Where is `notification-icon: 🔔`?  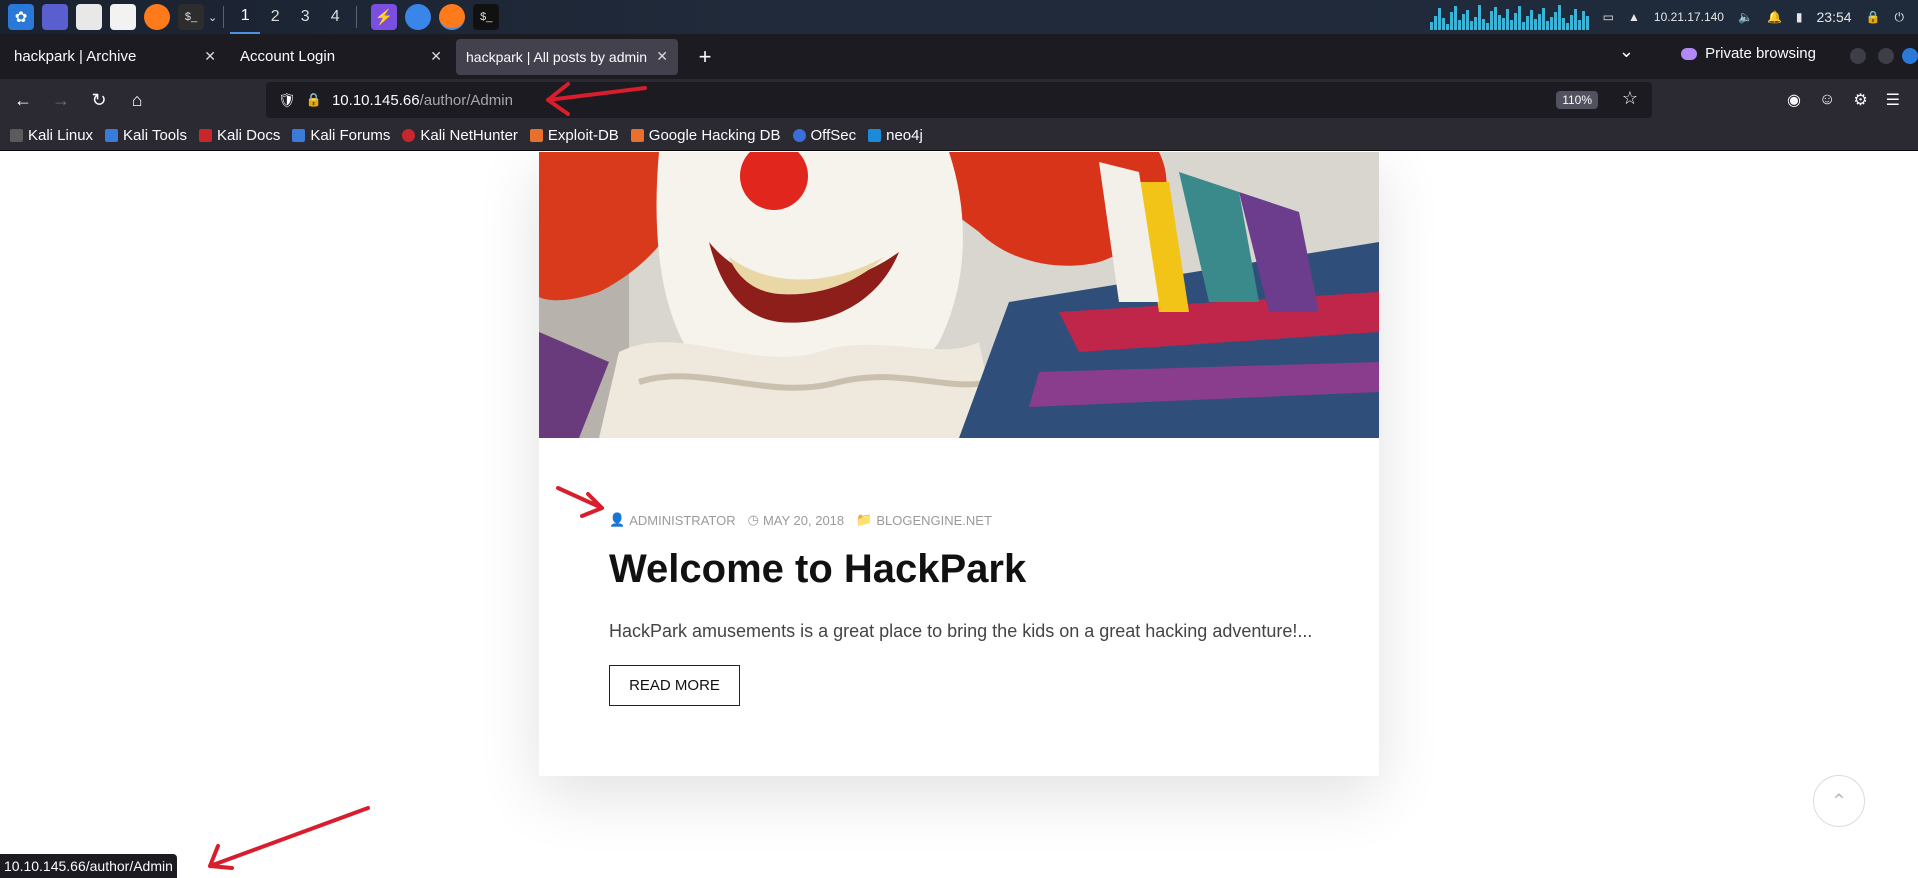 notification-icon: 🔔 is located at coordinates (1774, 17).